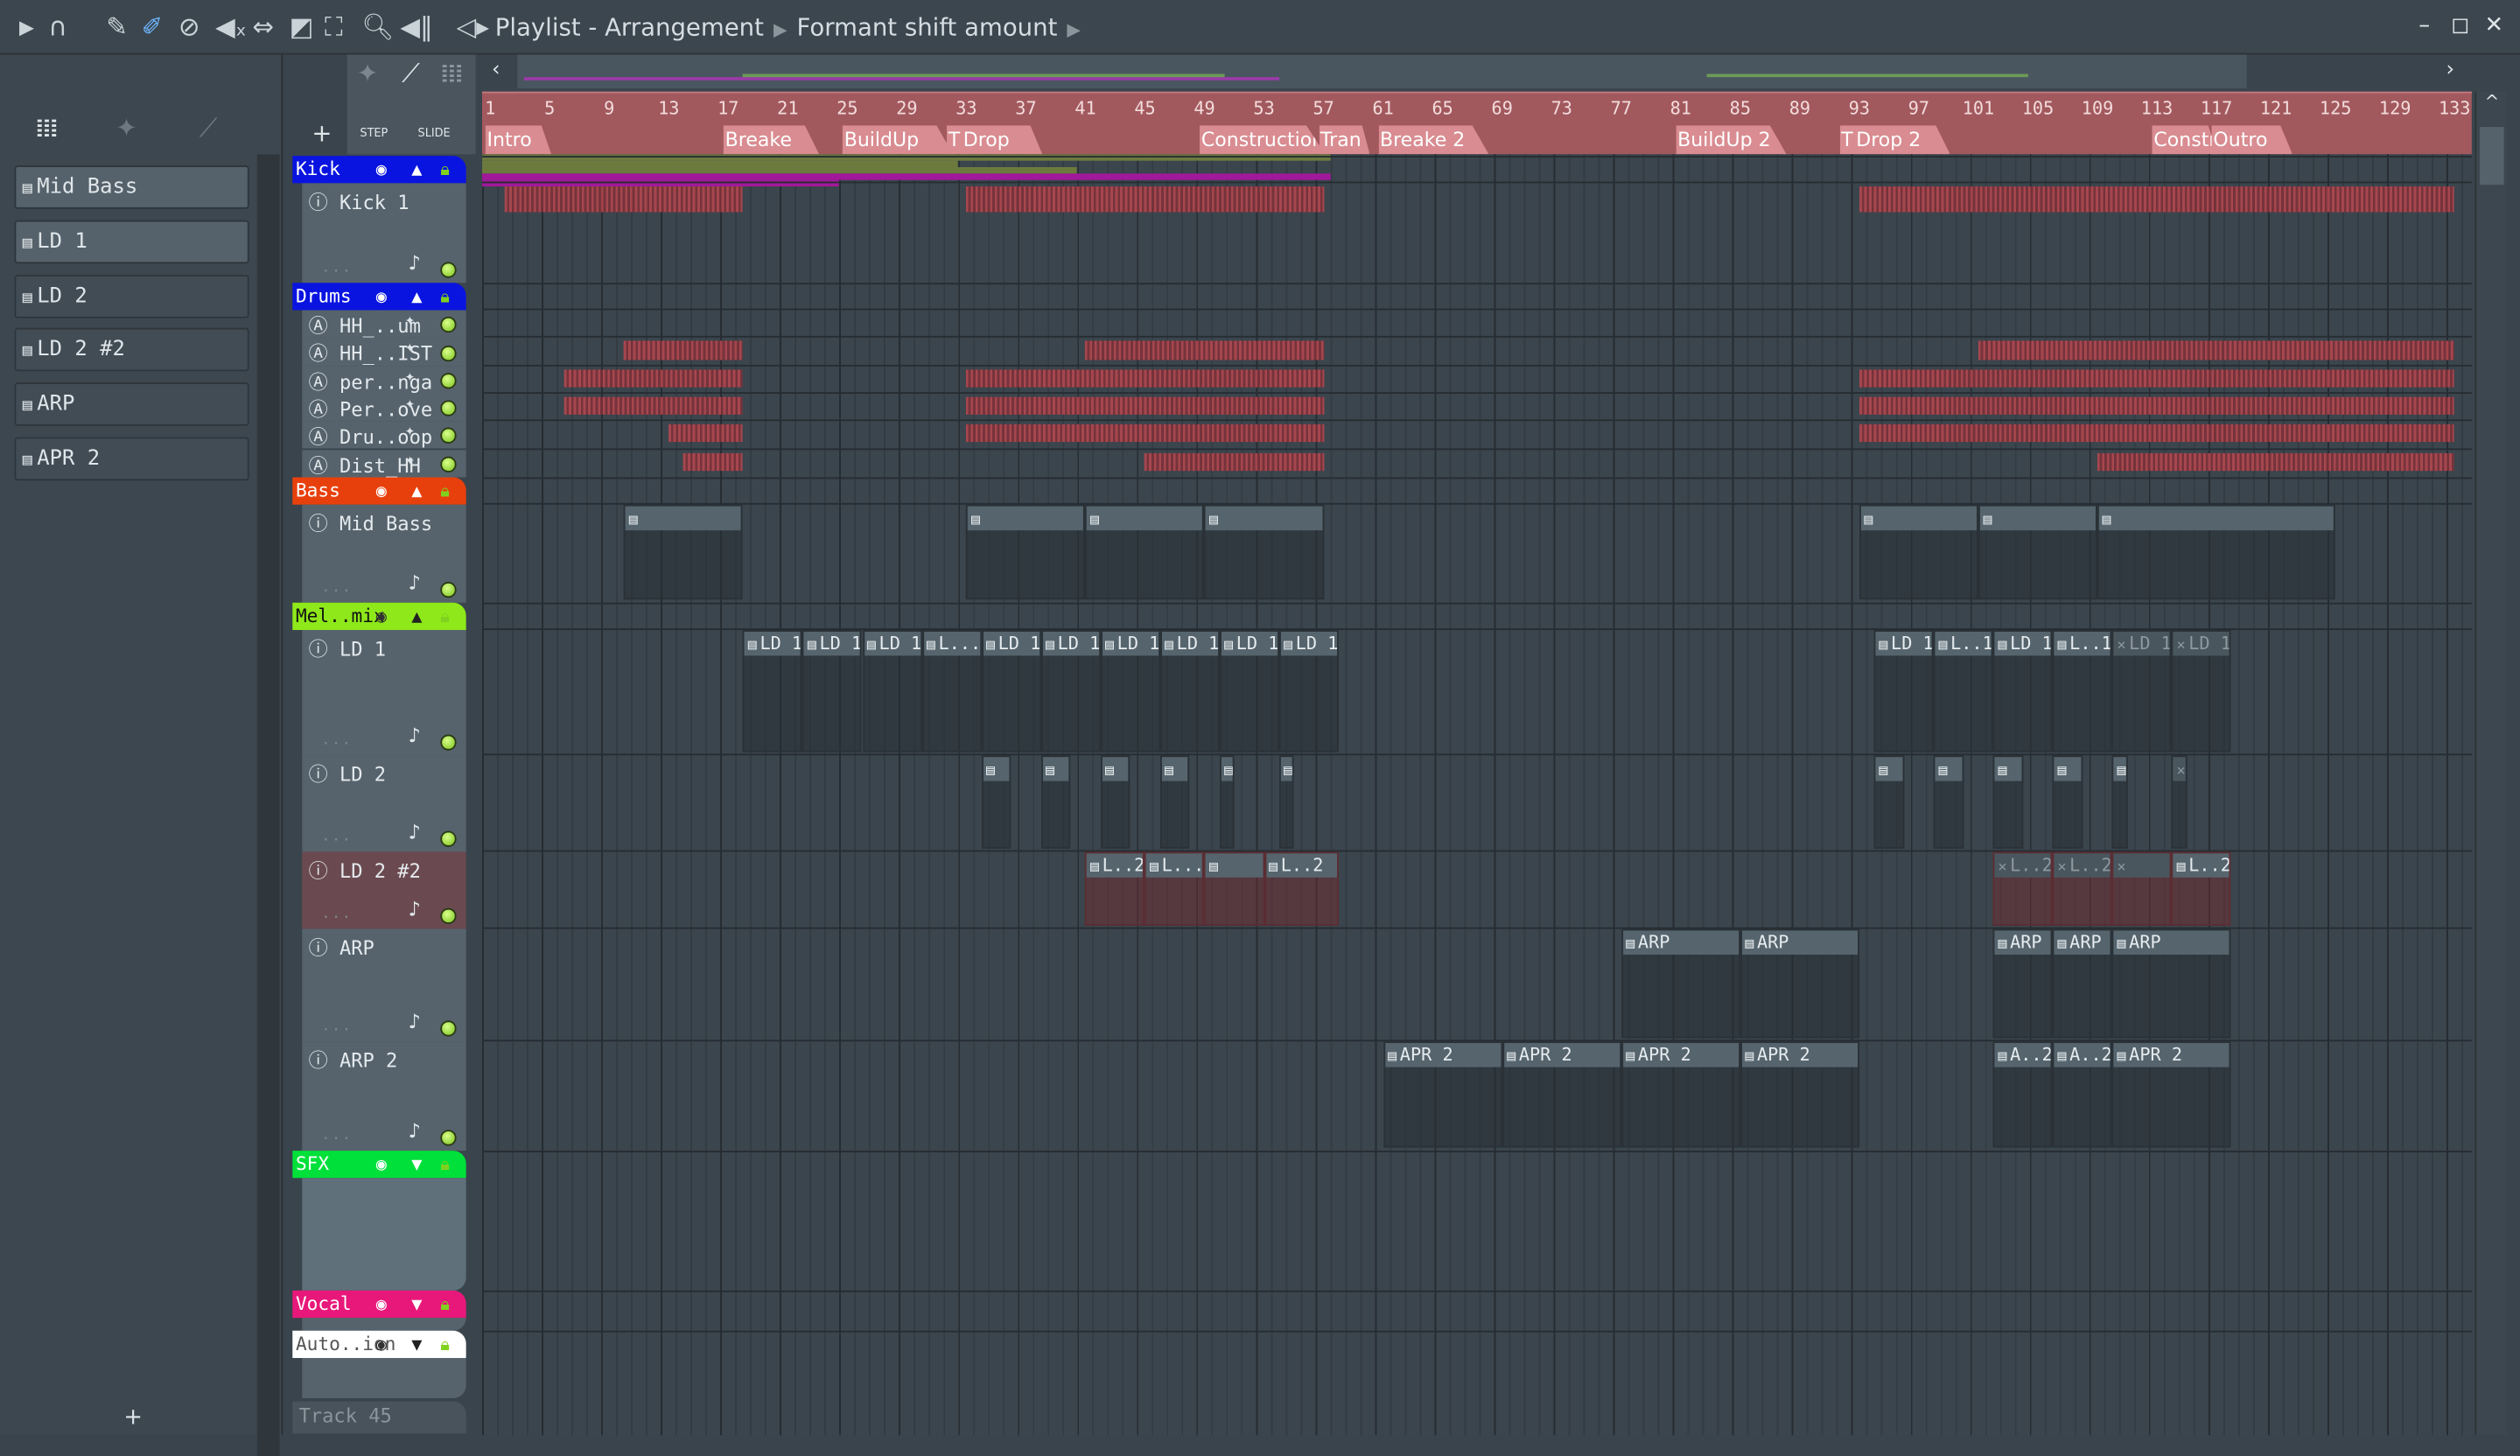 The image size is (2520, 1456). What do you see at coordinates (322, 133) in the screenshot?
I see `add-track-button: +` at bounding box center [322, 133].